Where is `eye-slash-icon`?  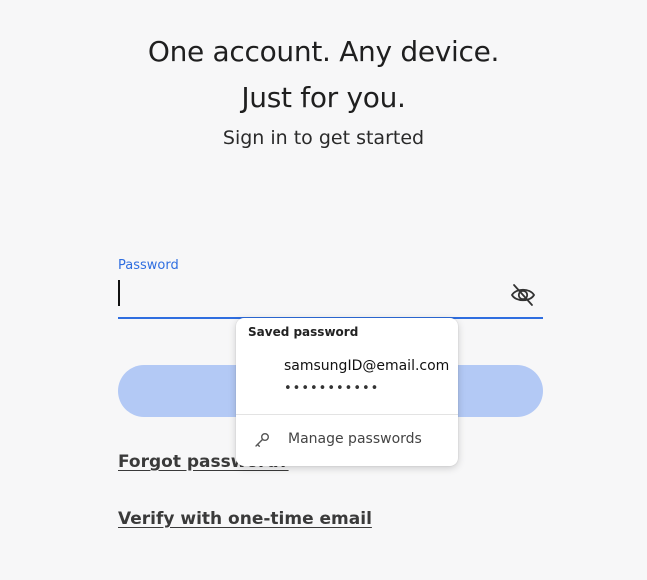 eye-slash-icon is located at coordinates (523, 295).